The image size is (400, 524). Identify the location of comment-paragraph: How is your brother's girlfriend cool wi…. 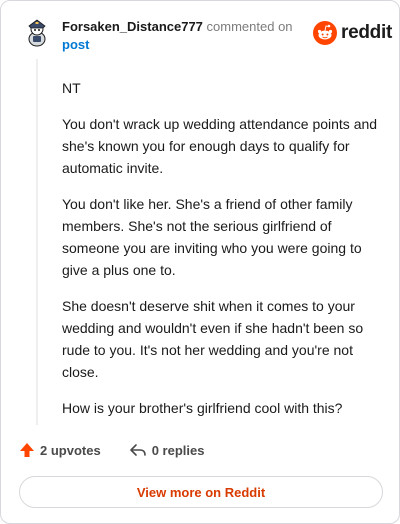
(202, 408).